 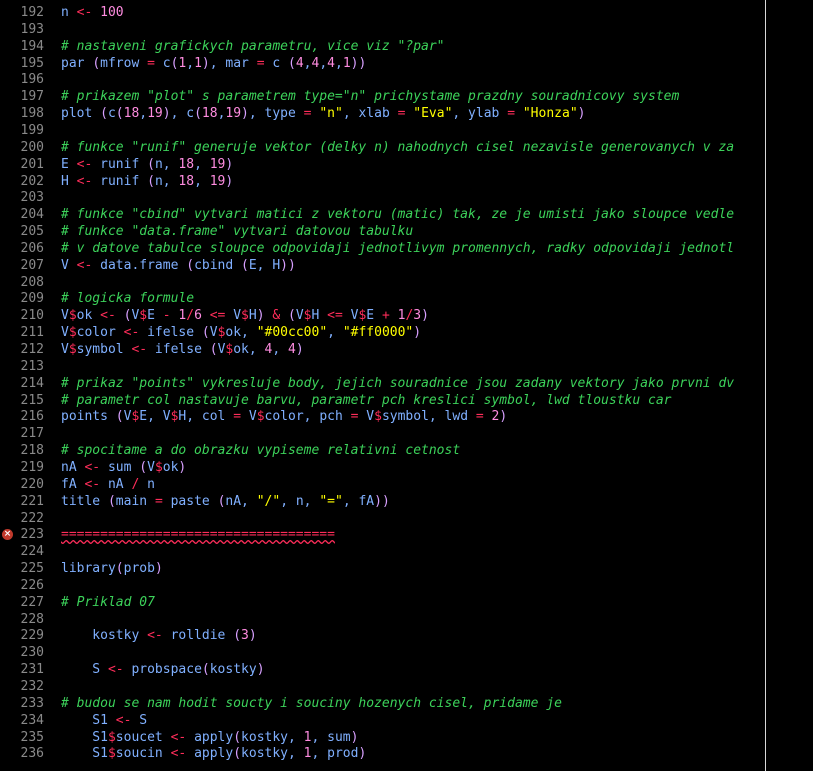 What do you see at coordinates (127, 298) in the screenshot?
I see `code-text: # logicka formule` at bounding box center [127, 298].